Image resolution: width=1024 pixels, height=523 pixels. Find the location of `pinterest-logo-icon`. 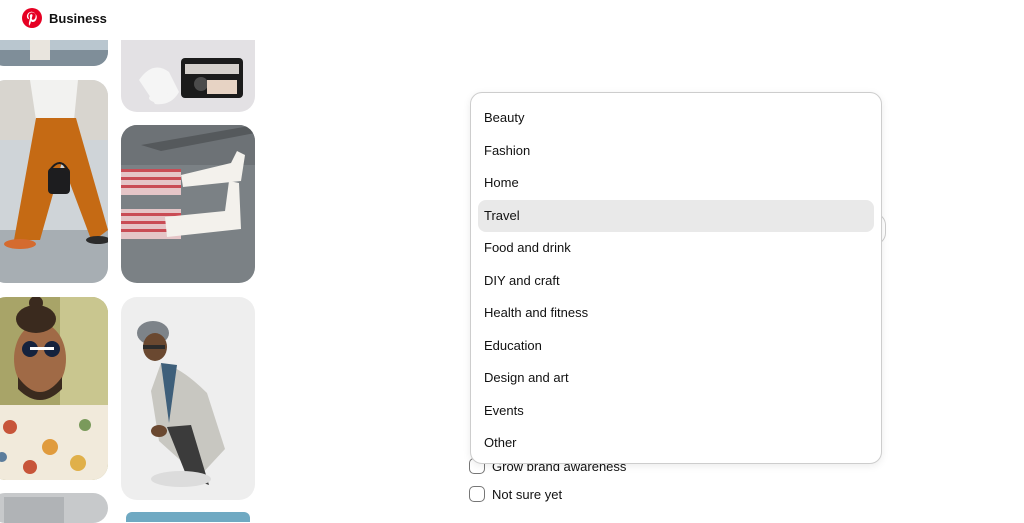

pinterest-logo-icon is located at coordinates (32, 18).